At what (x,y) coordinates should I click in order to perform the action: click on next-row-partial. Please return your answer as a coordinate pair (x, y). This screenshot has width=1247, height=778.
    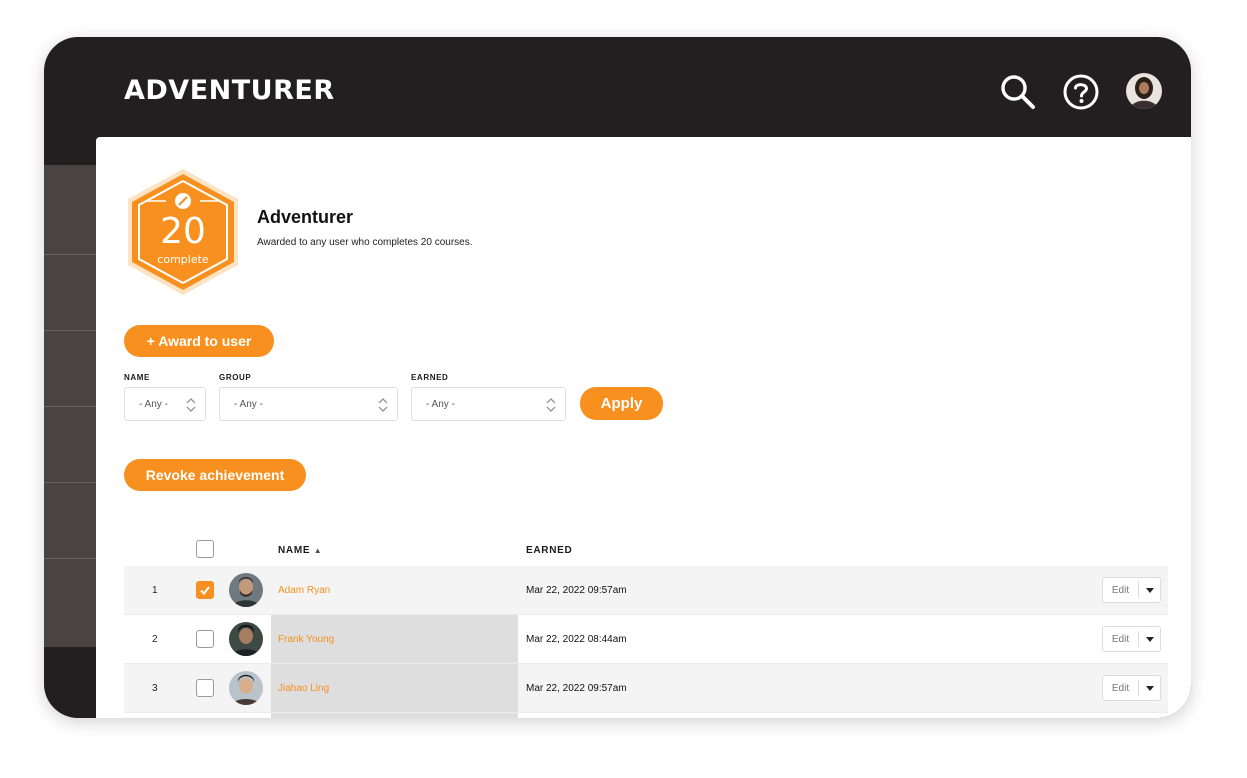
    Looking at the image, I should click on (394, 715).